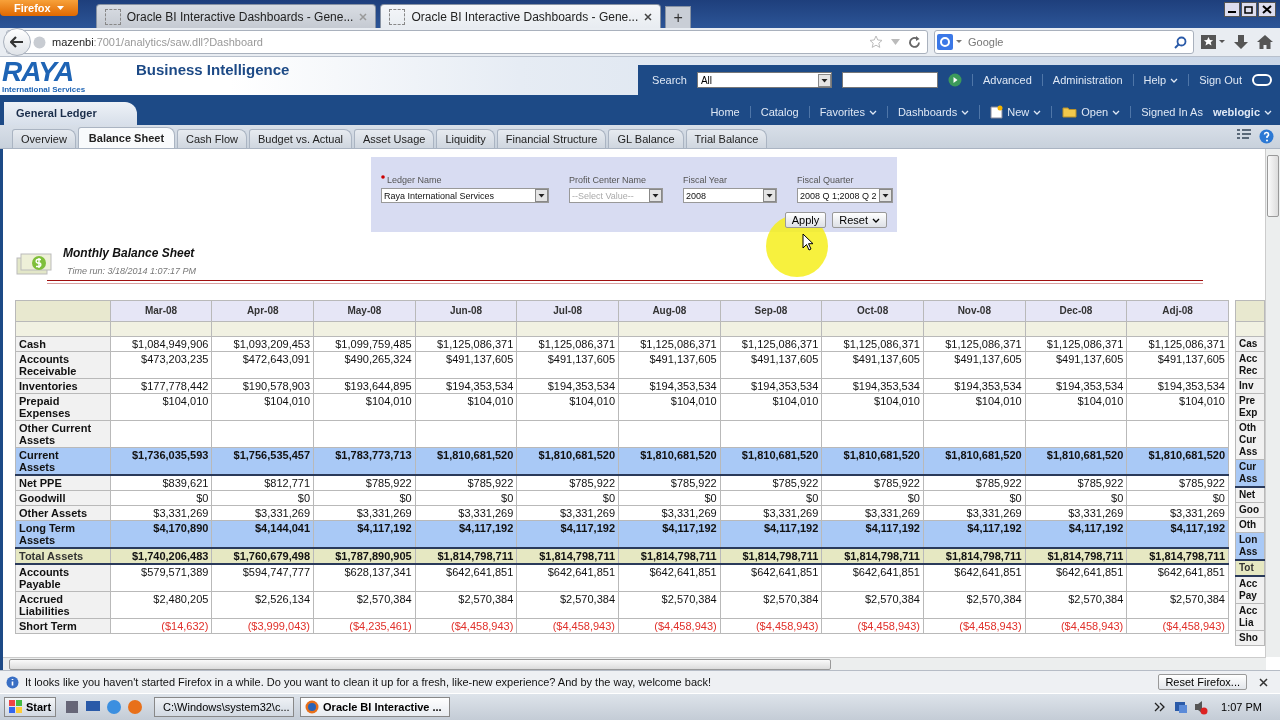 The image size is (1280, 720). What do you see at coordinates (1265, 42) in the screenshot?
I see `home-icon` at bounding box center [1265, 42].